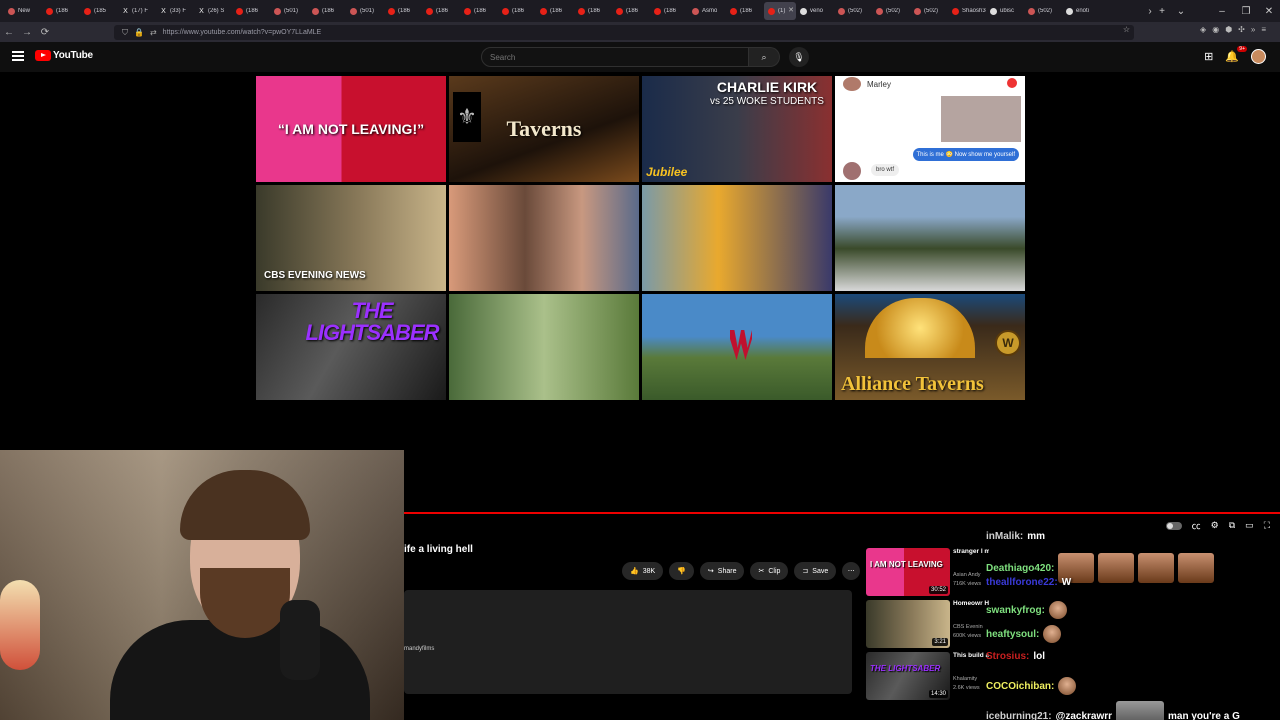  Describe the element at coordinates (18, 56) in the screenshot. I see `hamburger-menu-icon` at that location.